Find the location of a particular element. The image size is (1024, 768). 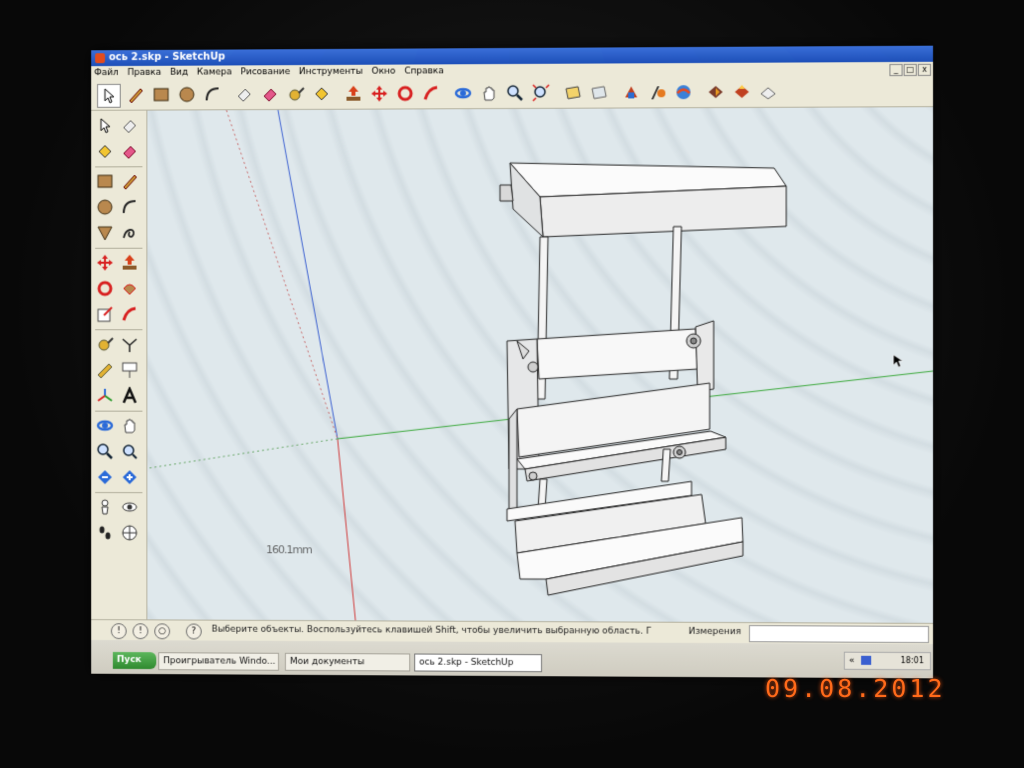

help-icon: ? is located at coordinates (193, 631).